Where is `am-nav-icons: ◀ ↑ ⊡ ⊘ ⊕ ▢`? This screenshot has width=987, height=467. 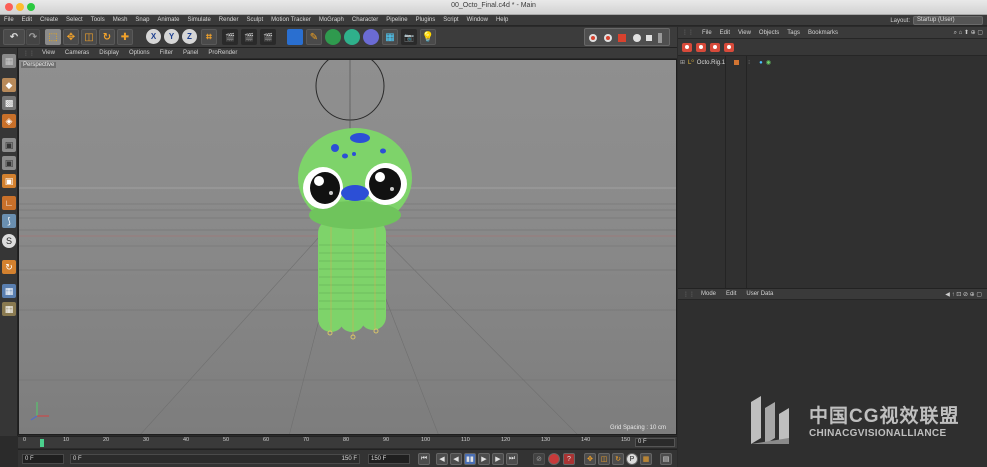
am-nav-icons: ◀ ↑ ⊡ ⊘ ⊕ ▢ is located at coordinates (963, 294).